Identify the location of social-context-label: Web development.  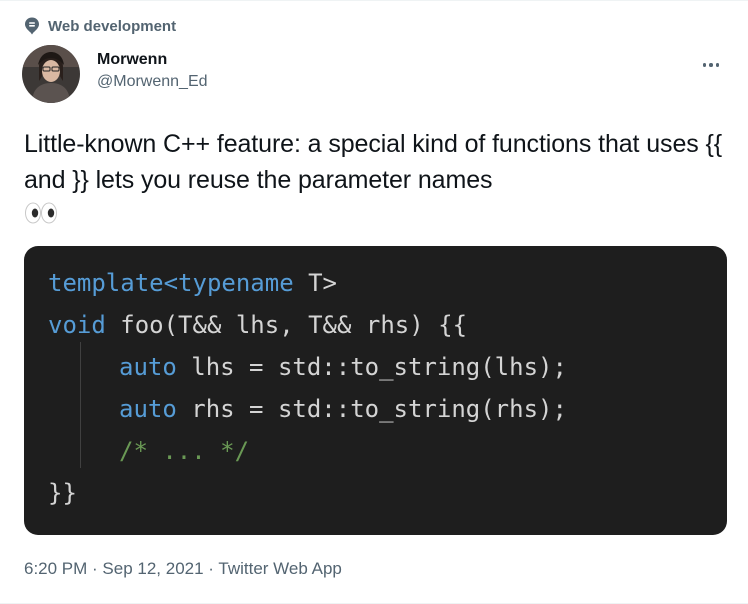
(112, 26).